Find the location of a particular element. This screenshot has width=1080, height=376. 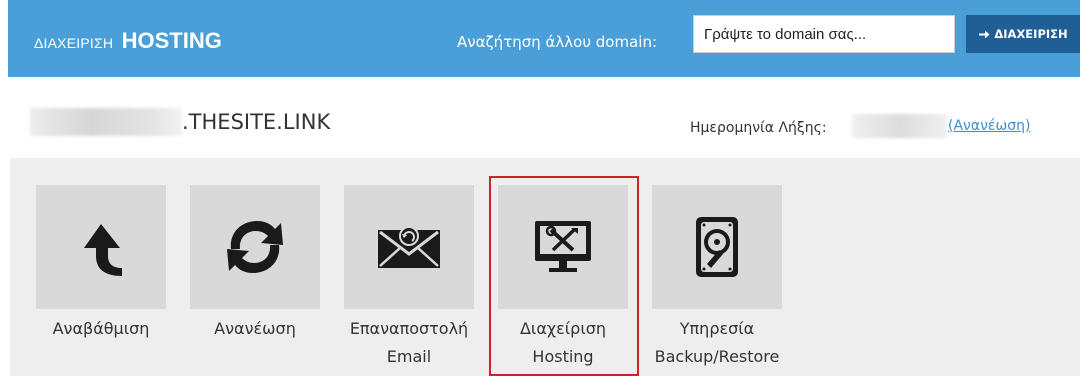

domain-search-input is located at coordinates (824, 34).